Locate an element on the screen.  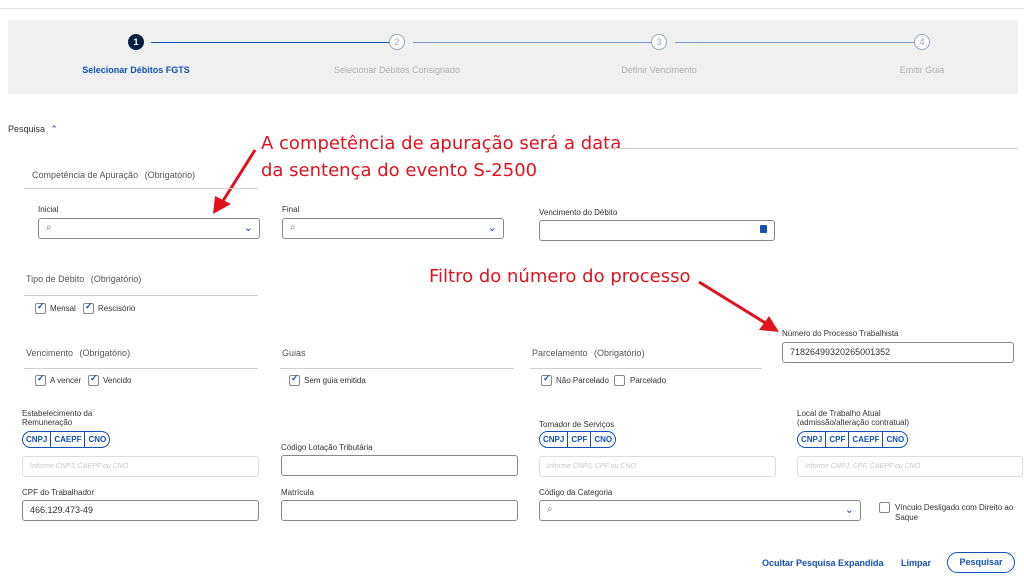
tomador-type-toggle: CNPJ CPF CNO is located at coordinates (578, 439).